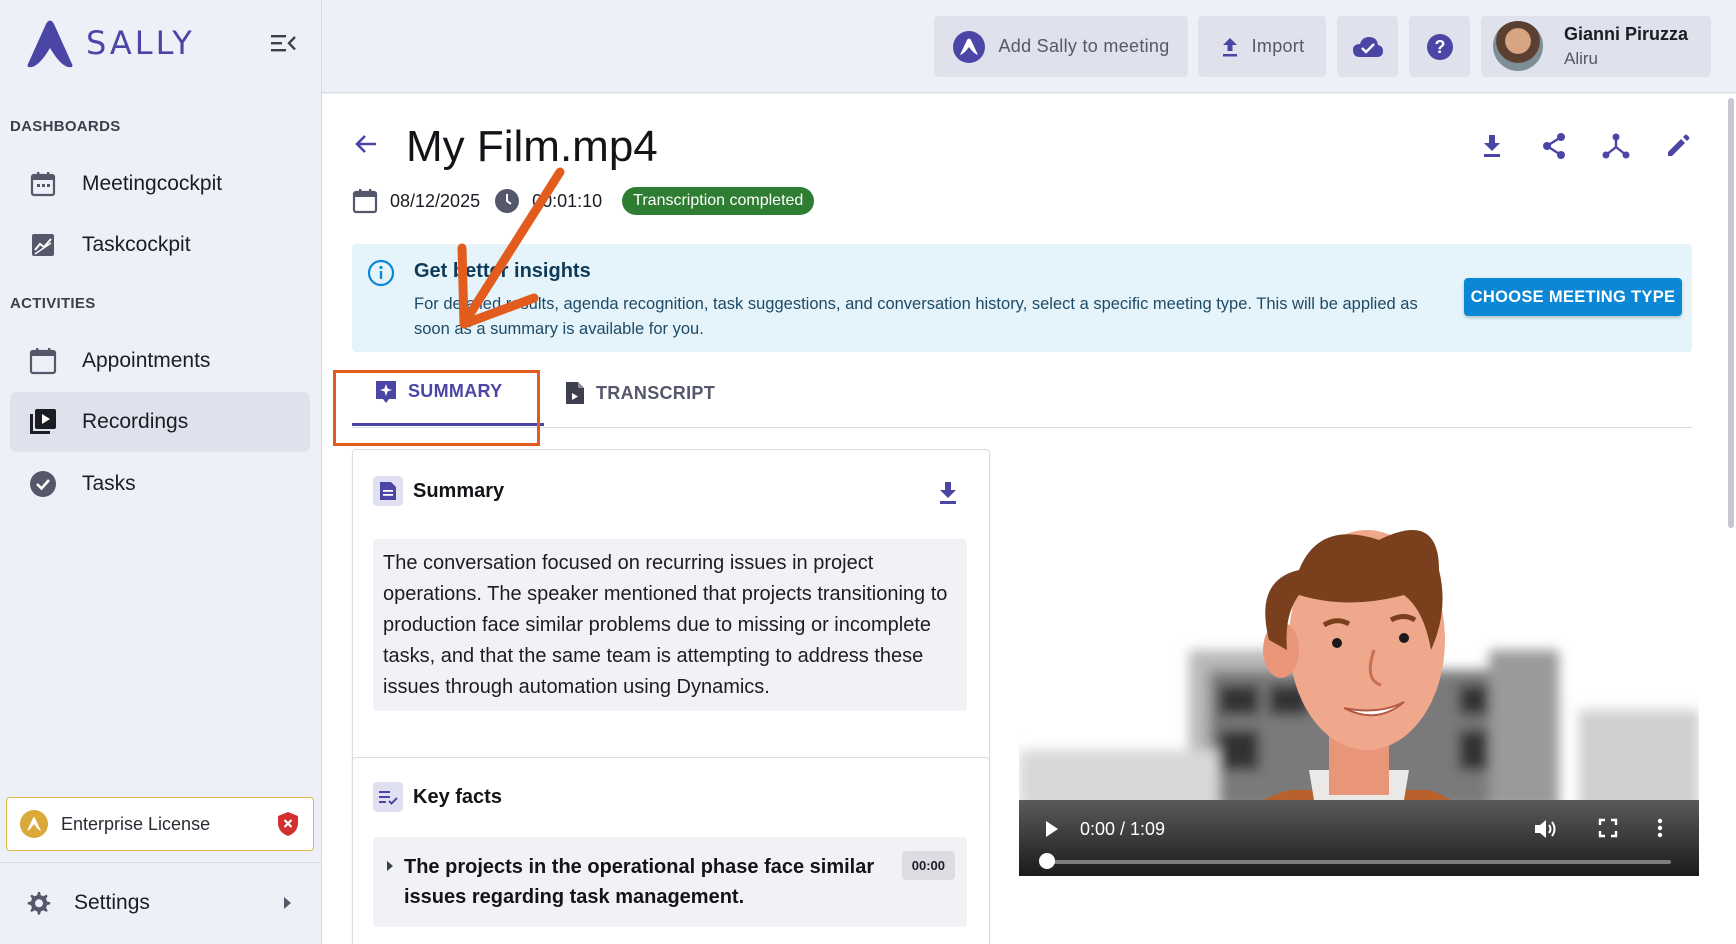  I want to click on info-icon, so click(381, 273).